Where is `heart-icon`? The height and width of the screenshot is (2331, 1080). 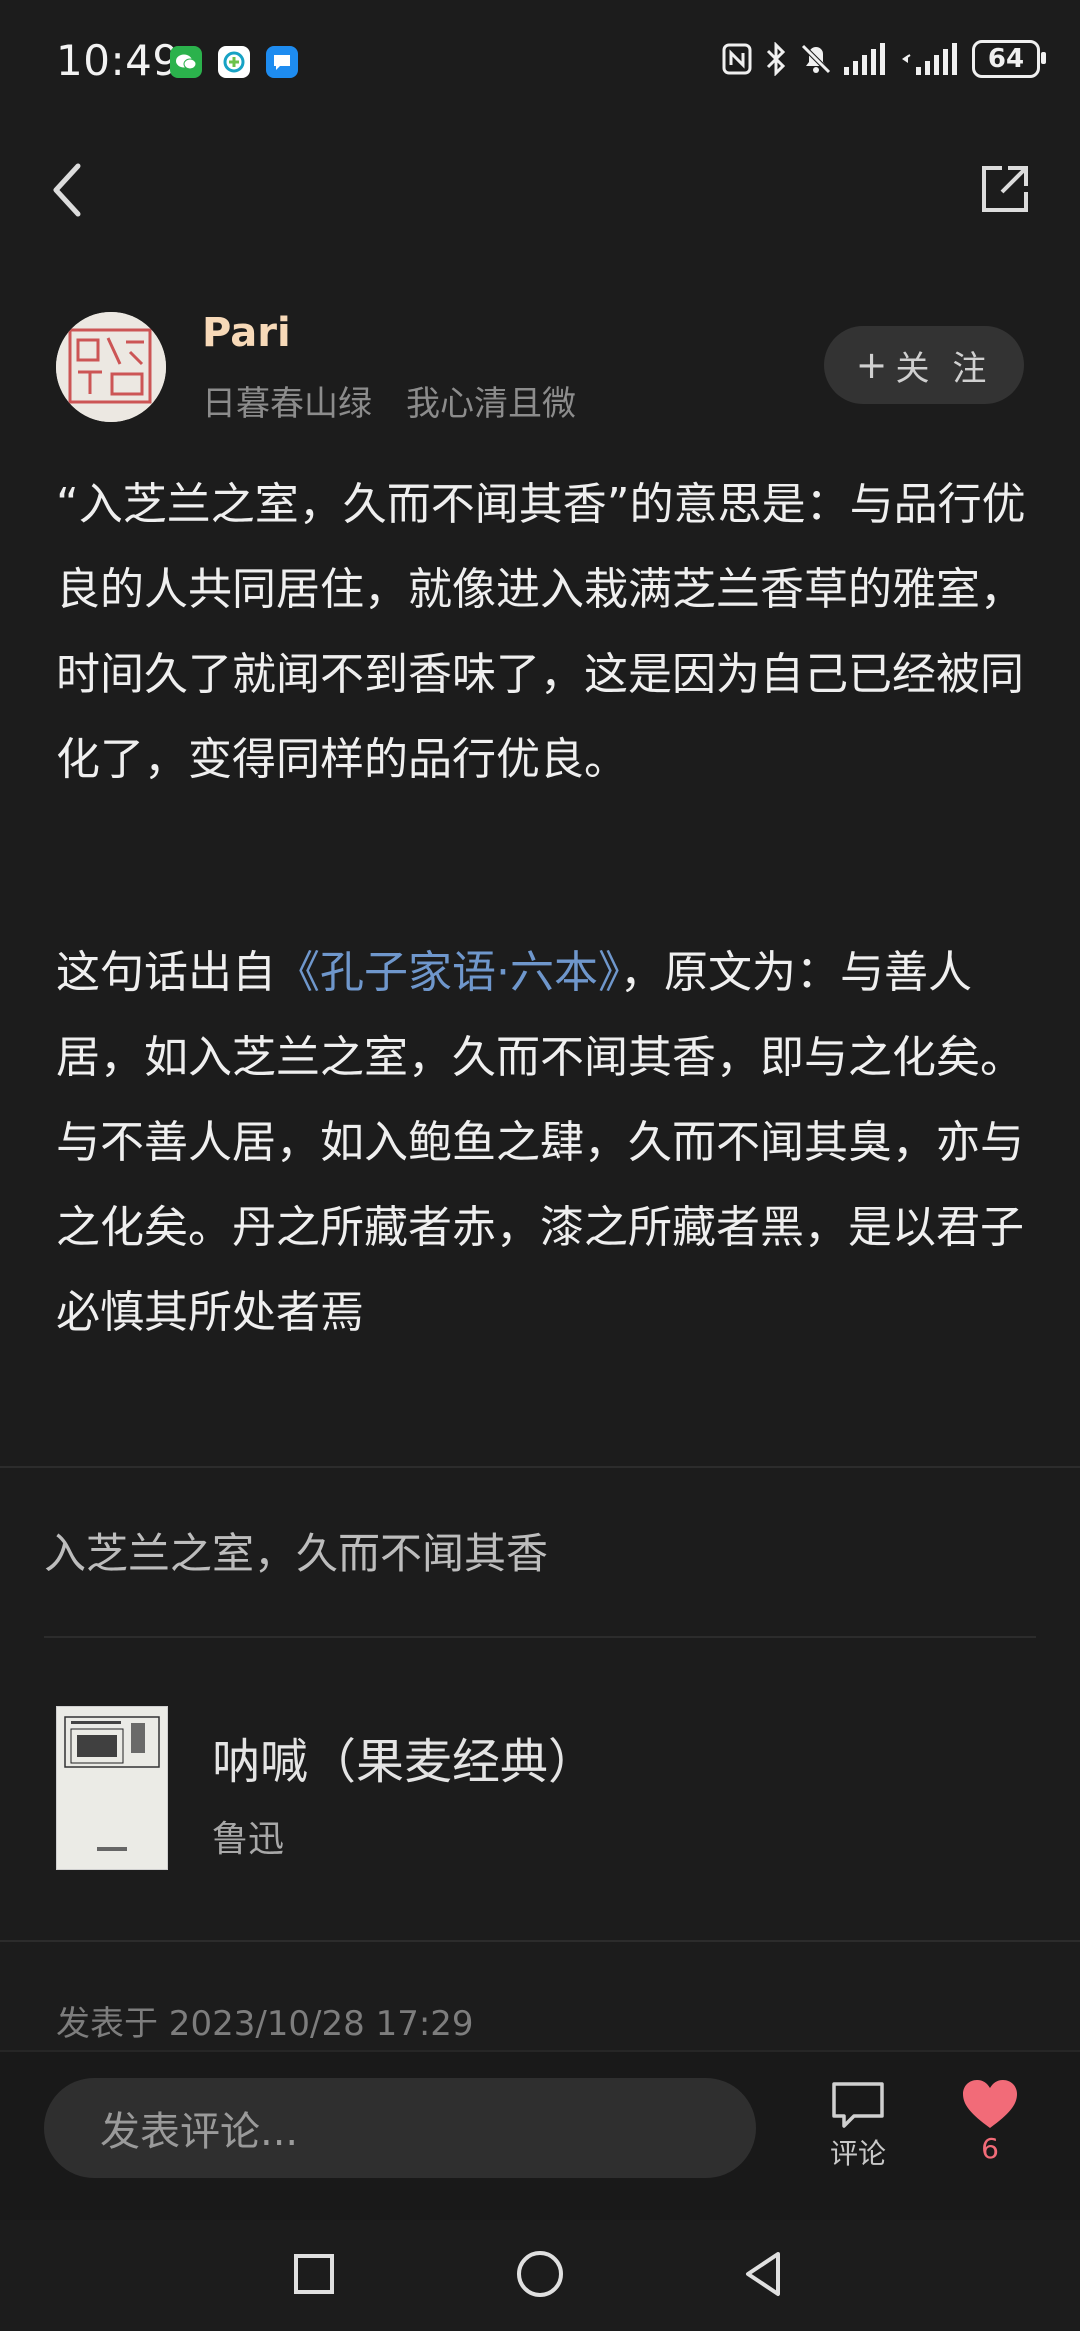
heart-icon is located at coordinates (990, 2104).